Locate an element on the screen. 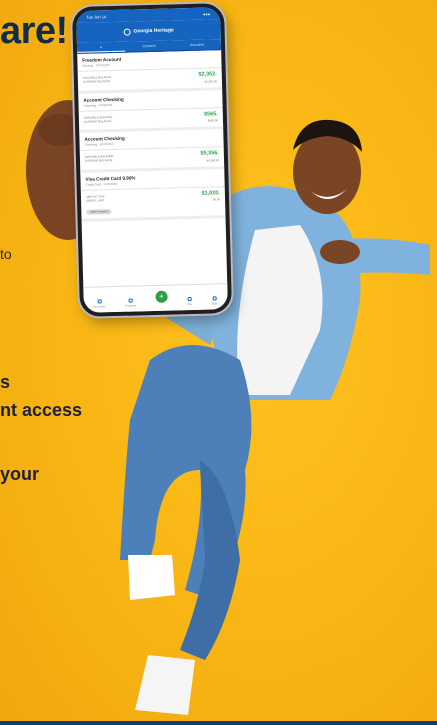 This screenshot has height=725, width=437. tab-menu: ≡ is located at coordinates (101, 47).